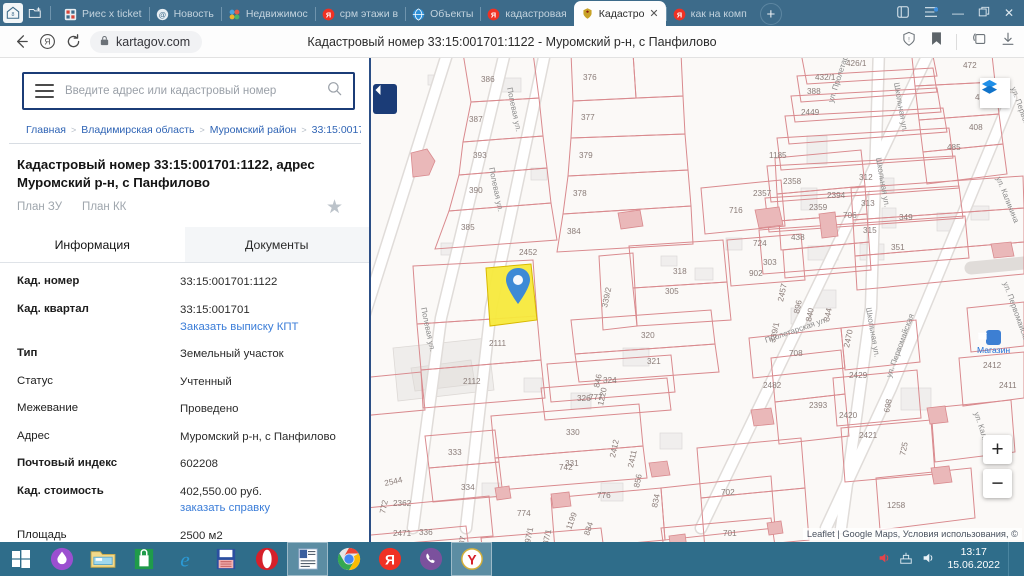  Describe the element at coordinates (588, 117) in the screenshot. I see `svg-text: 377` at that location.